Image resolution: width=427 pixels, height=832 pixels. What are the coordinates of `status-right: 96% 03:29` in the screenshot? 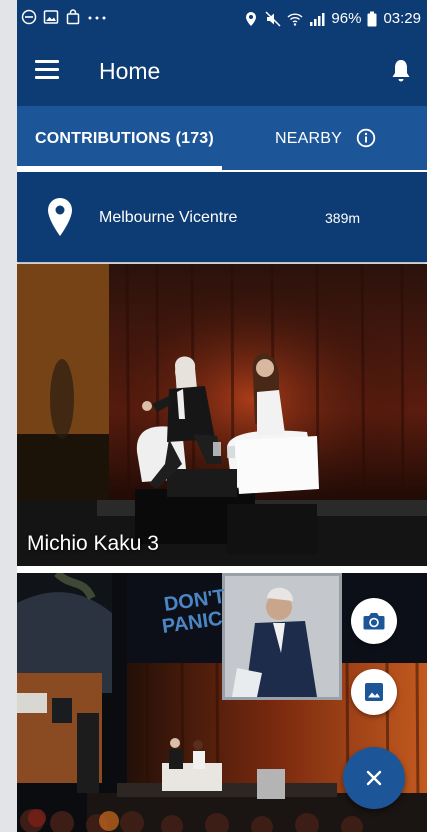 It's located at (332, 18).